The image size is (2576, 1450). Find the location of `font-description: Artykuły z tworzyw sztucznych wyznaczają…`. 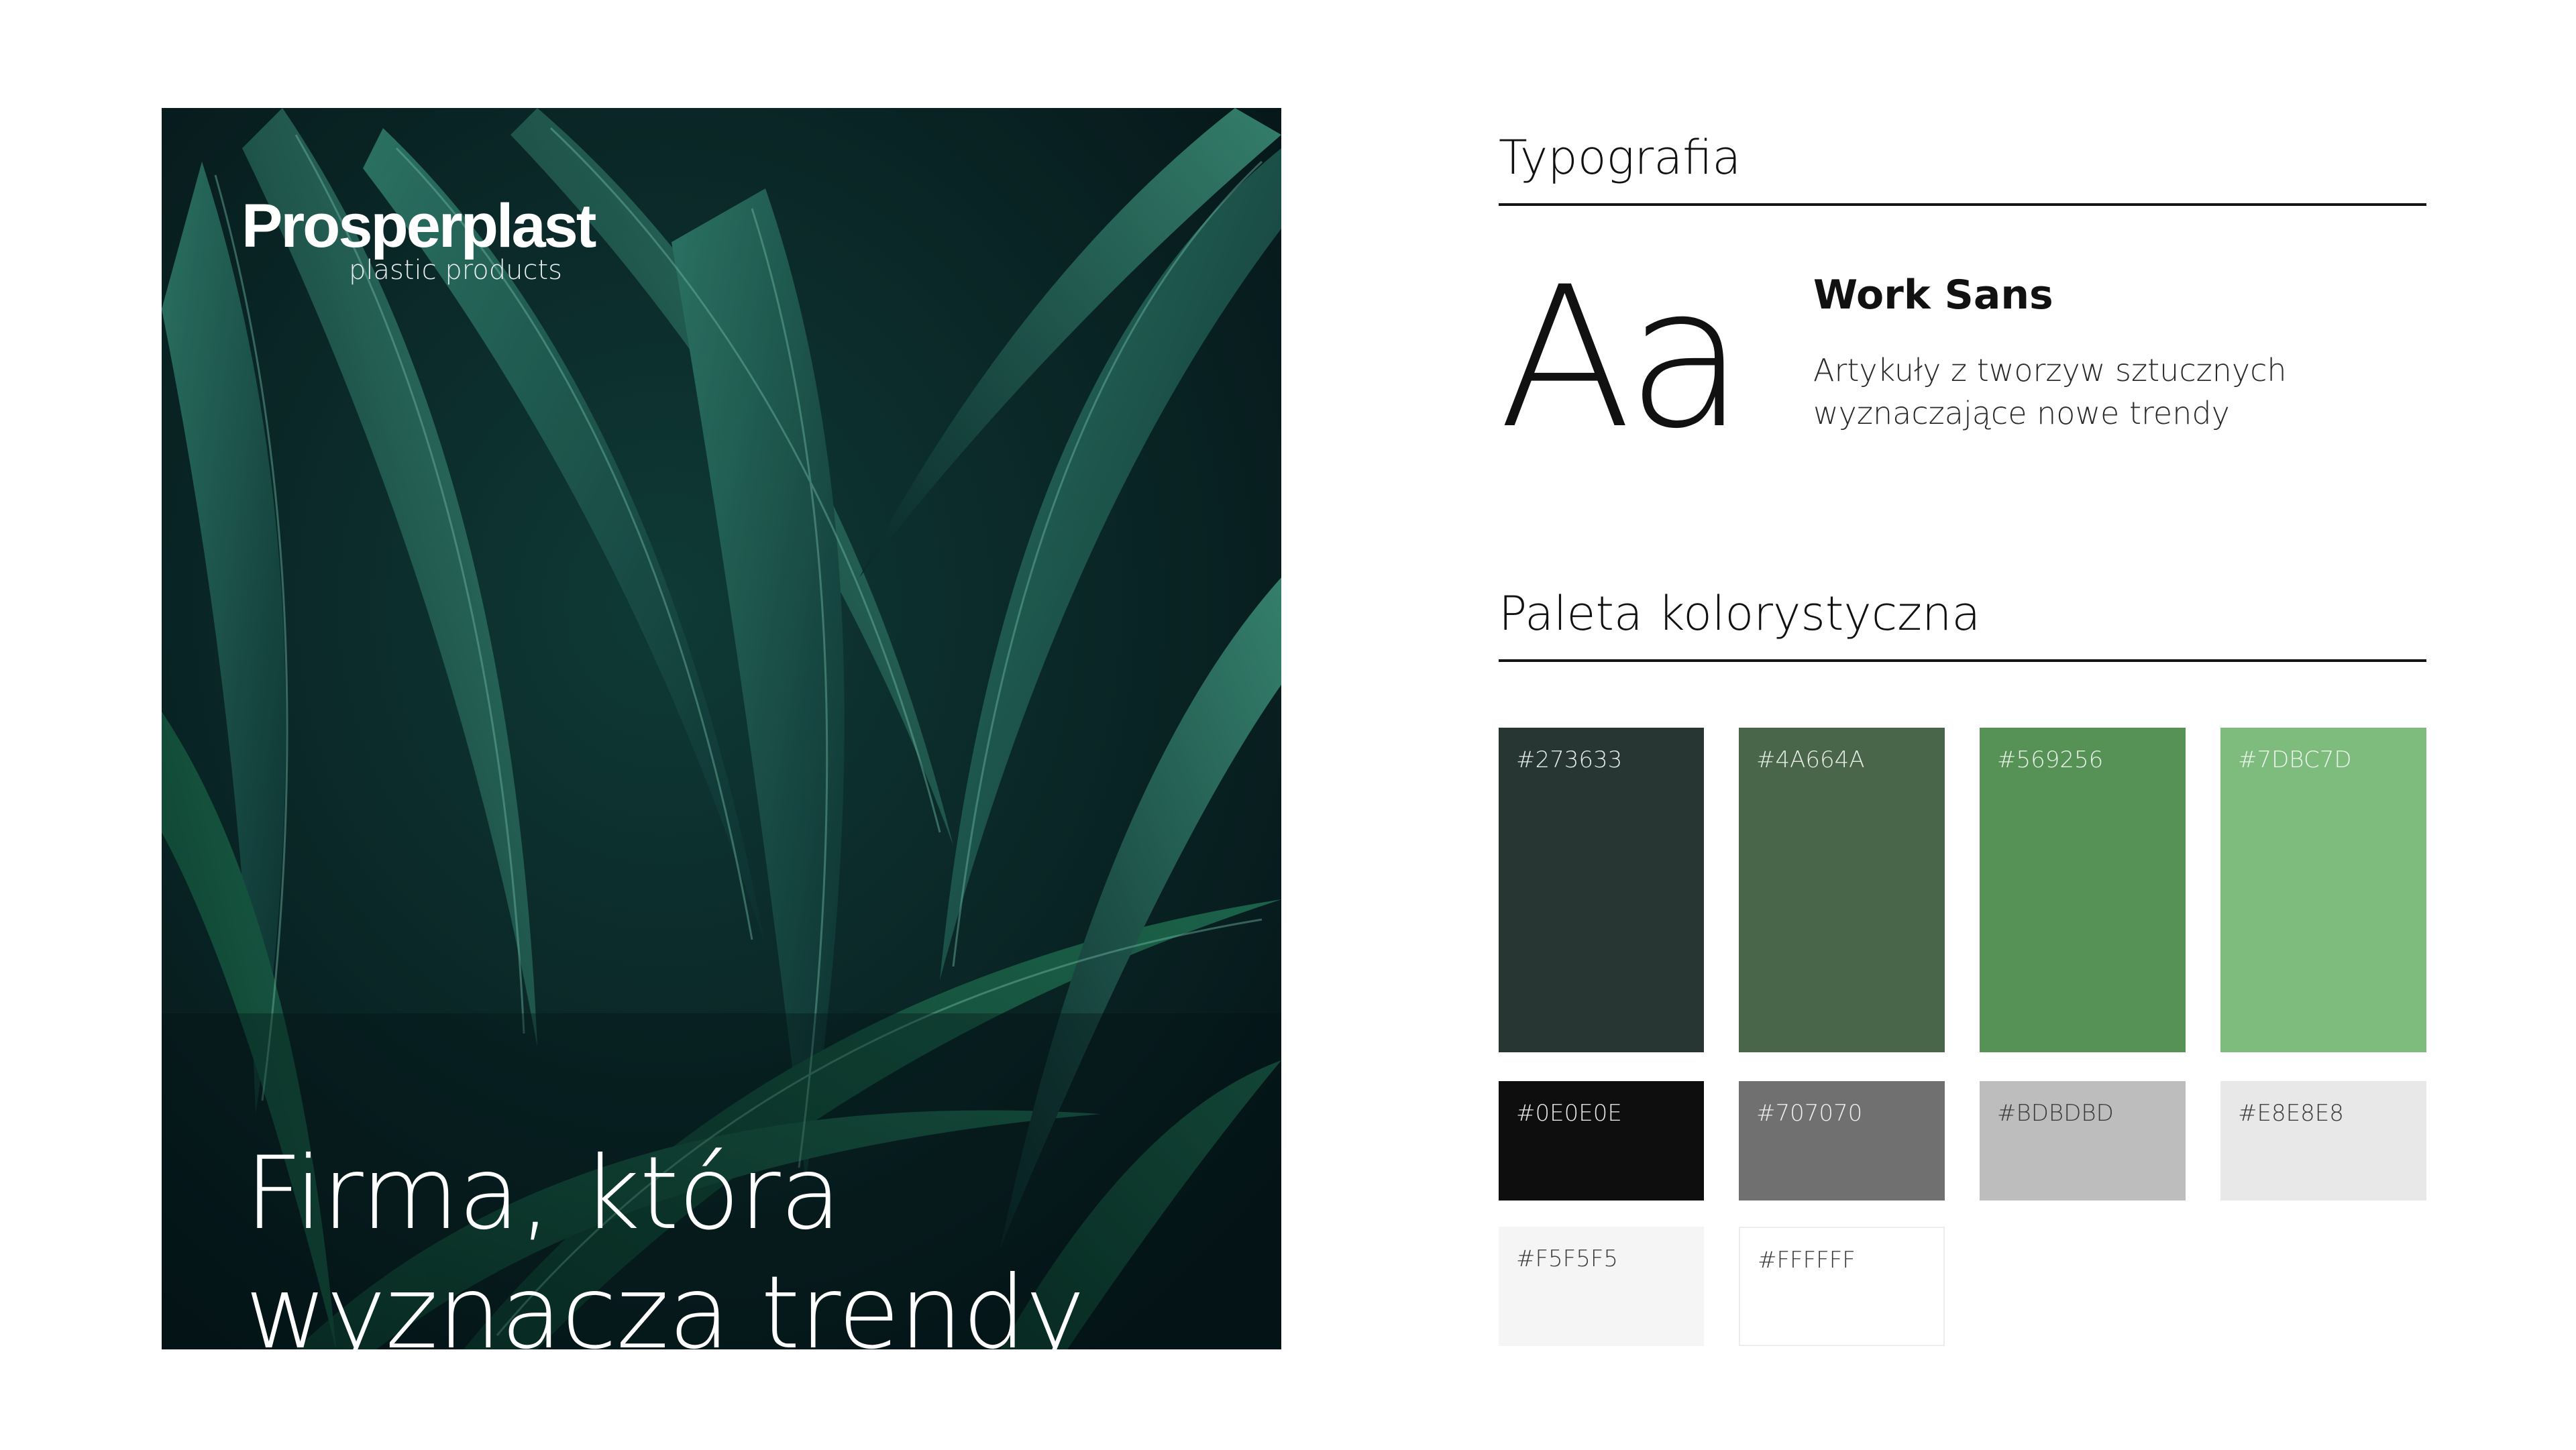

font-description: Artykuły z tworzyw sztucznych wyznaczają… is located at coordinates (2115, 392).